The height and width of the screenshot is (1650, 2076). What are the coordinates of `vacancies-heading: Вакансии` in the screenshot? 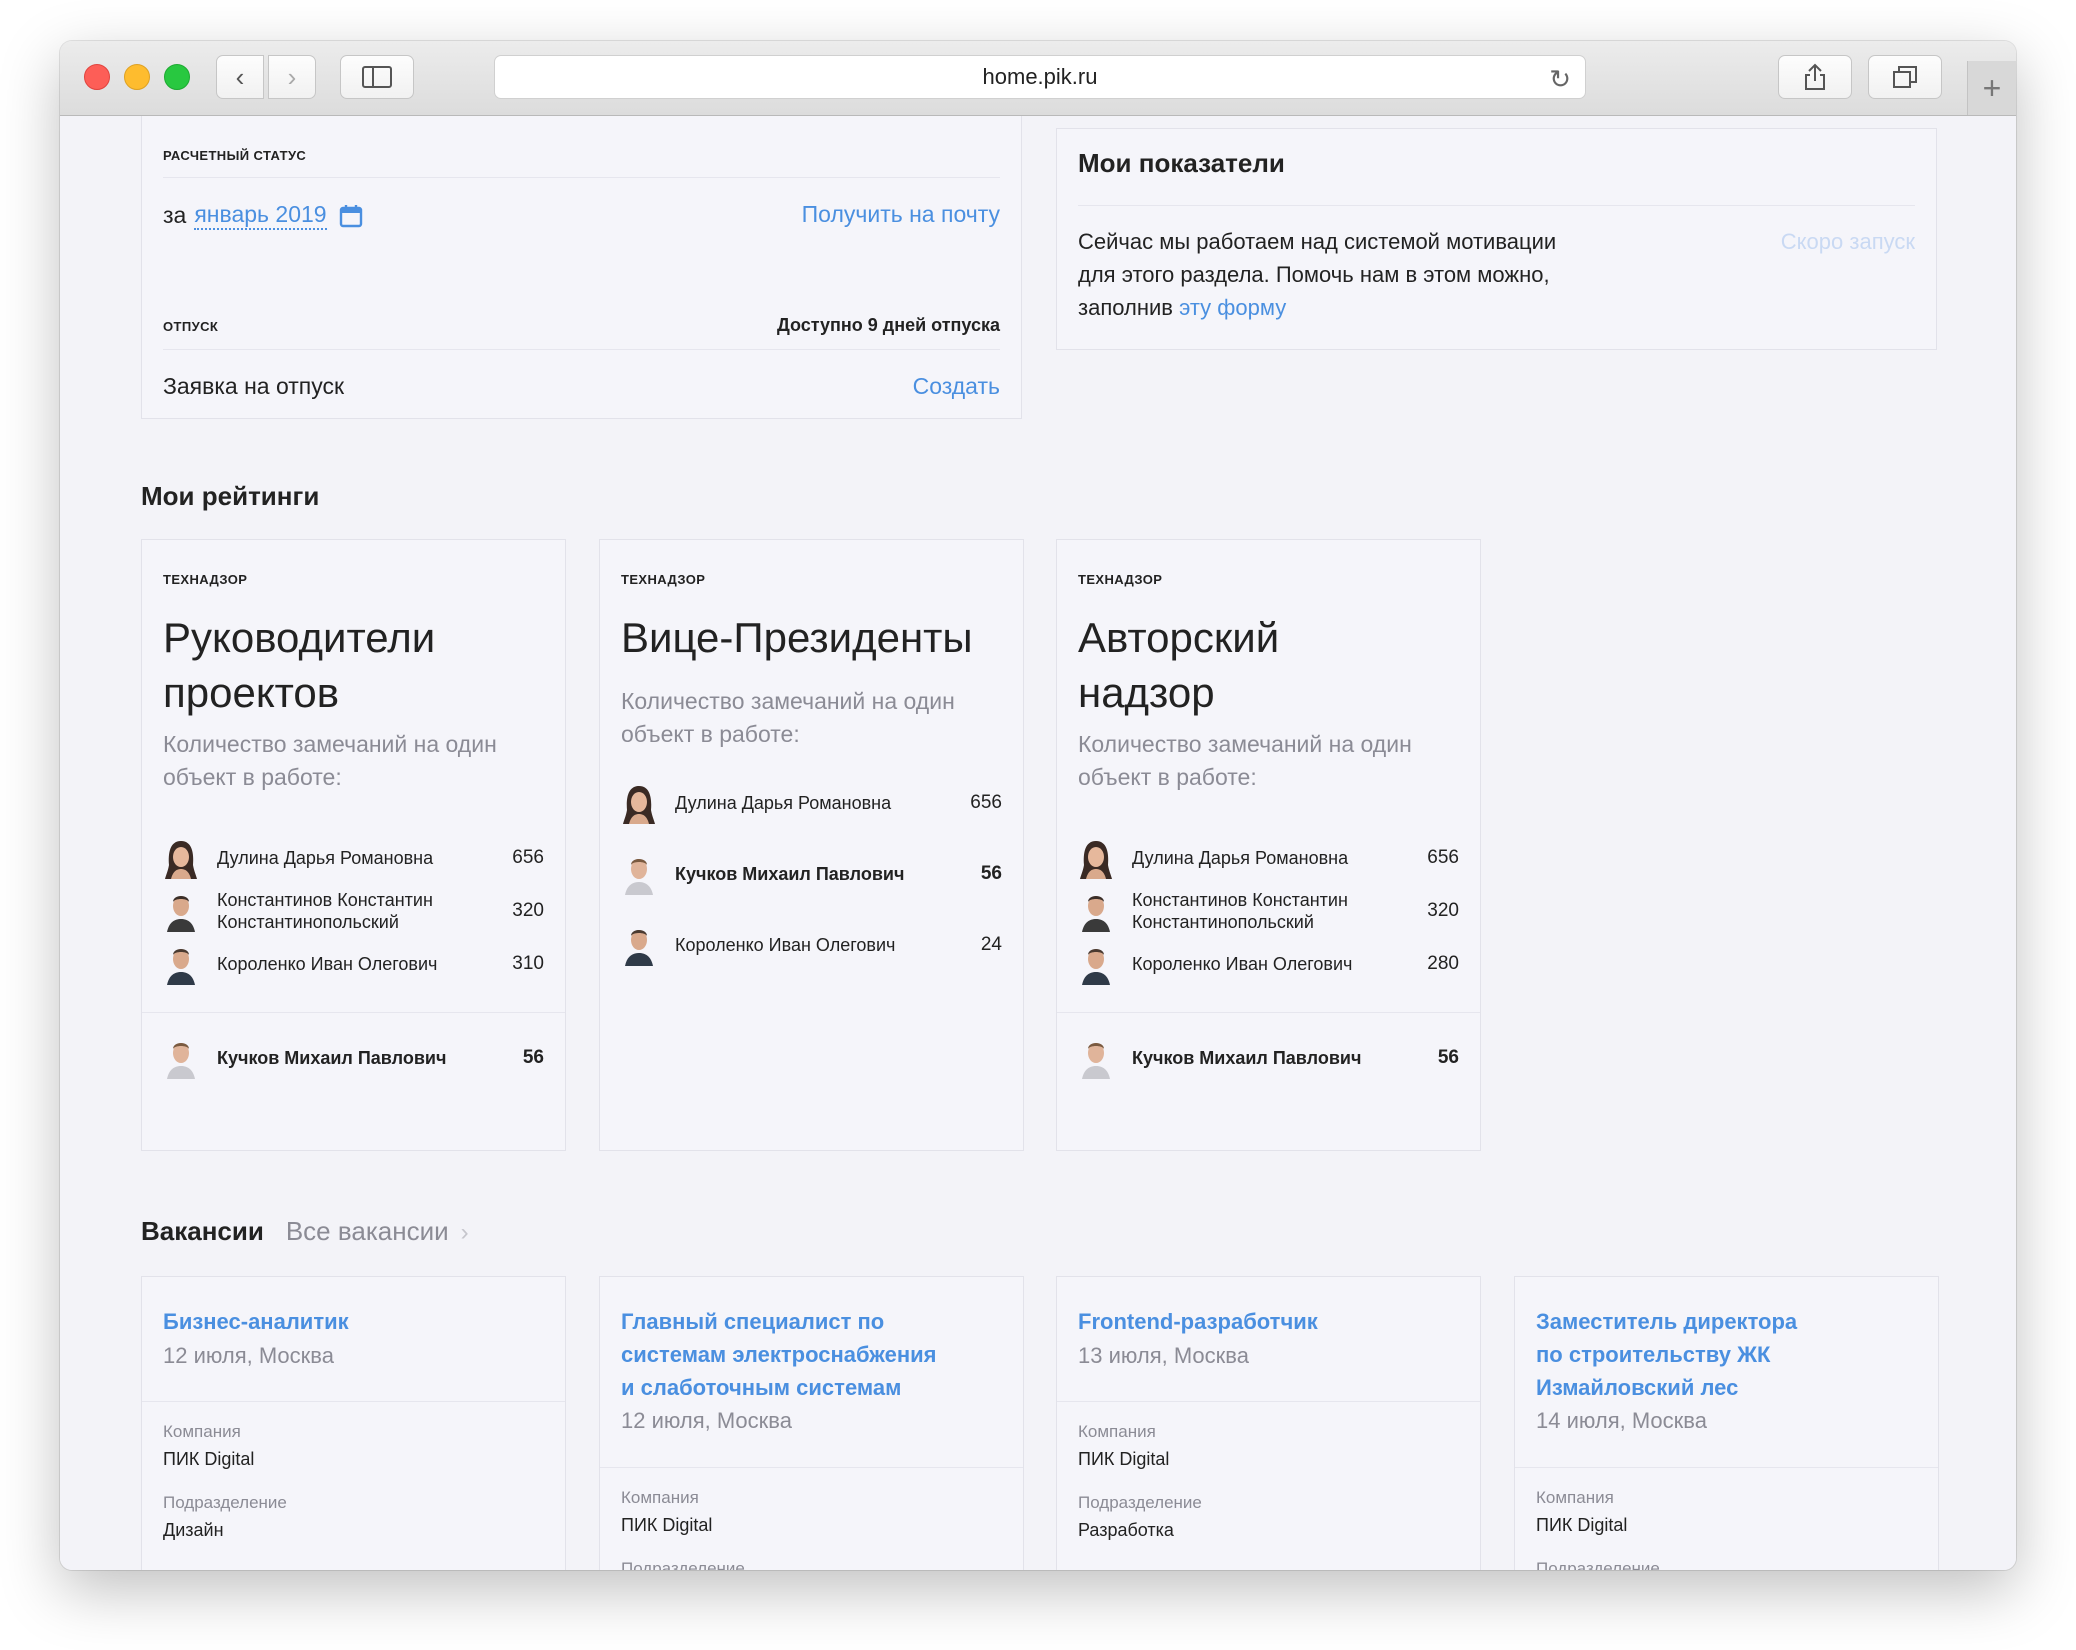 It's located at (202, 1231).